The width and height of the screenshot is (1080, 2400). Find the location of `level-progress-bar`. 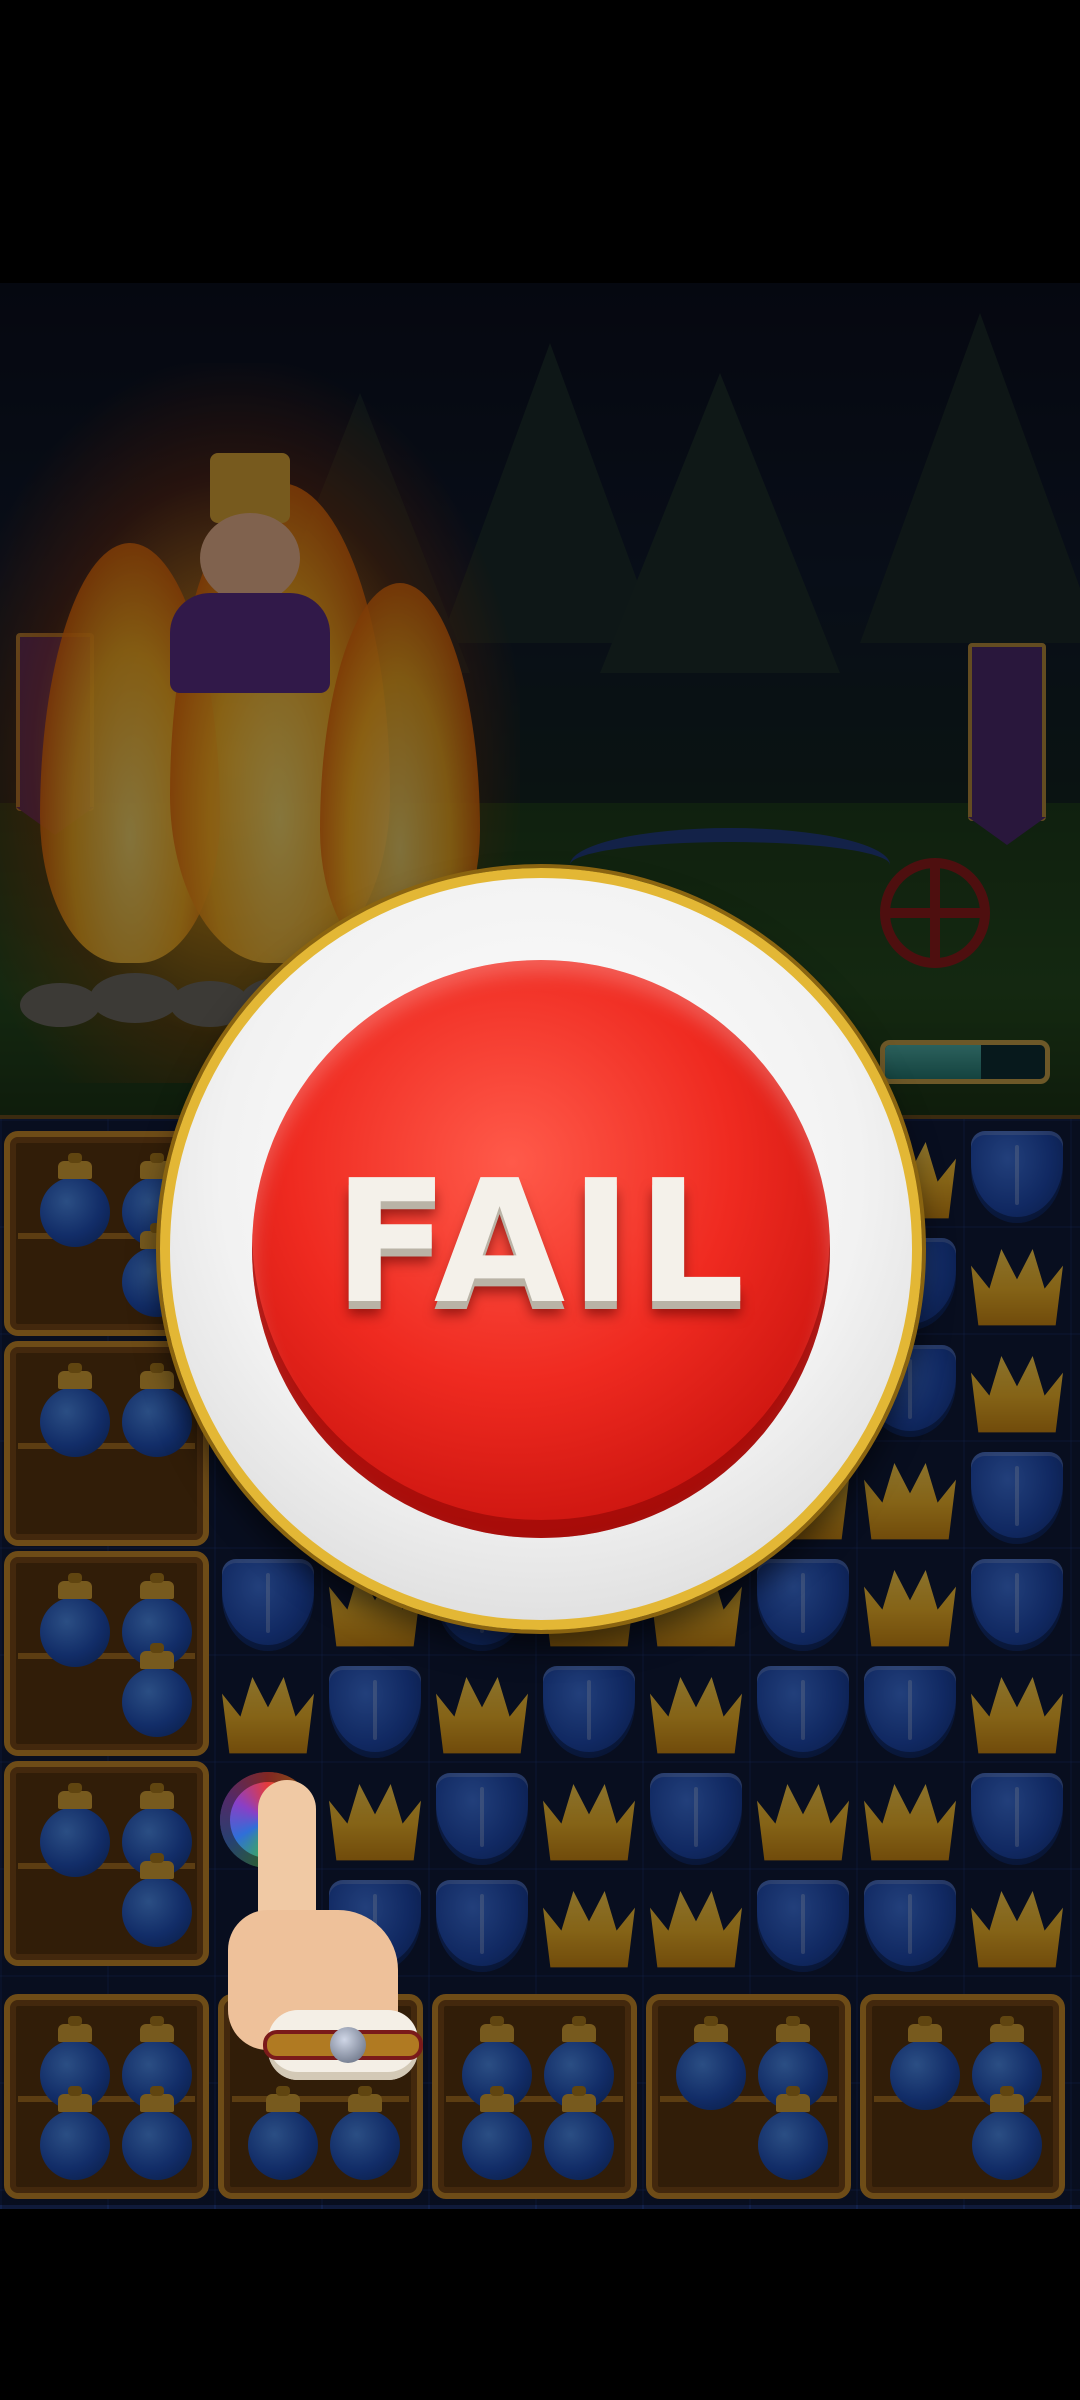

level-progress-bar is located at coordinates (965, 1062).